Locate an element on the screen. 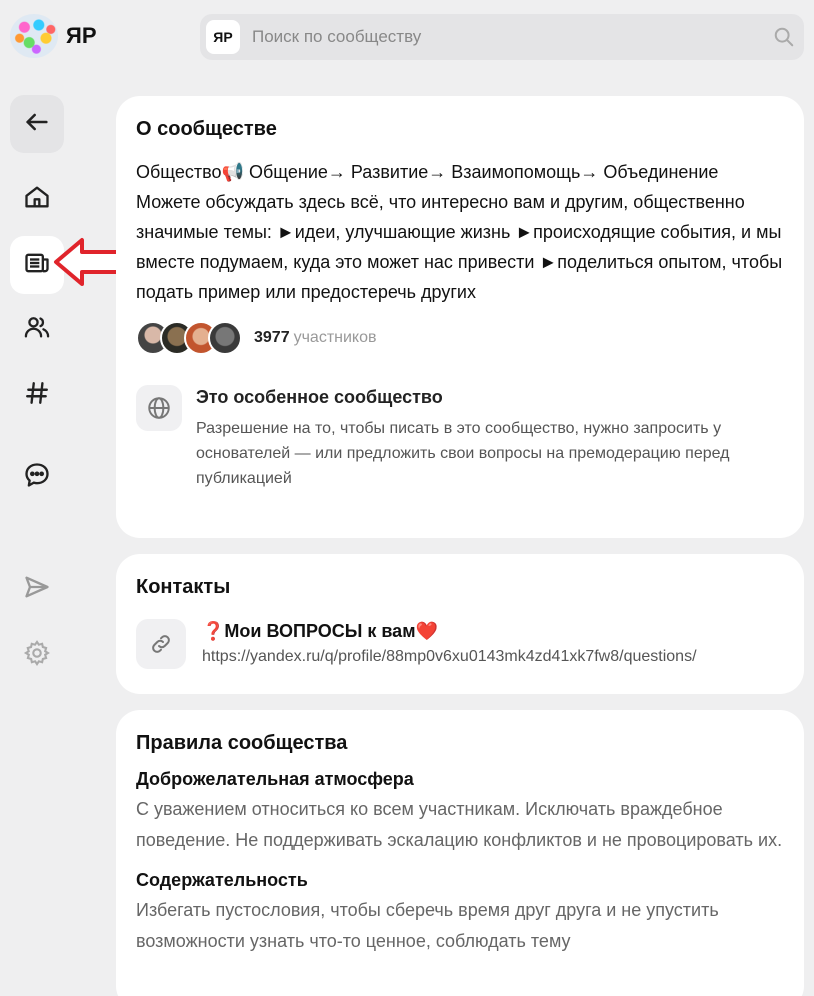 This screenshot has width=814, height=996. about-title: О сообществе is located at coordinates (206, 129).